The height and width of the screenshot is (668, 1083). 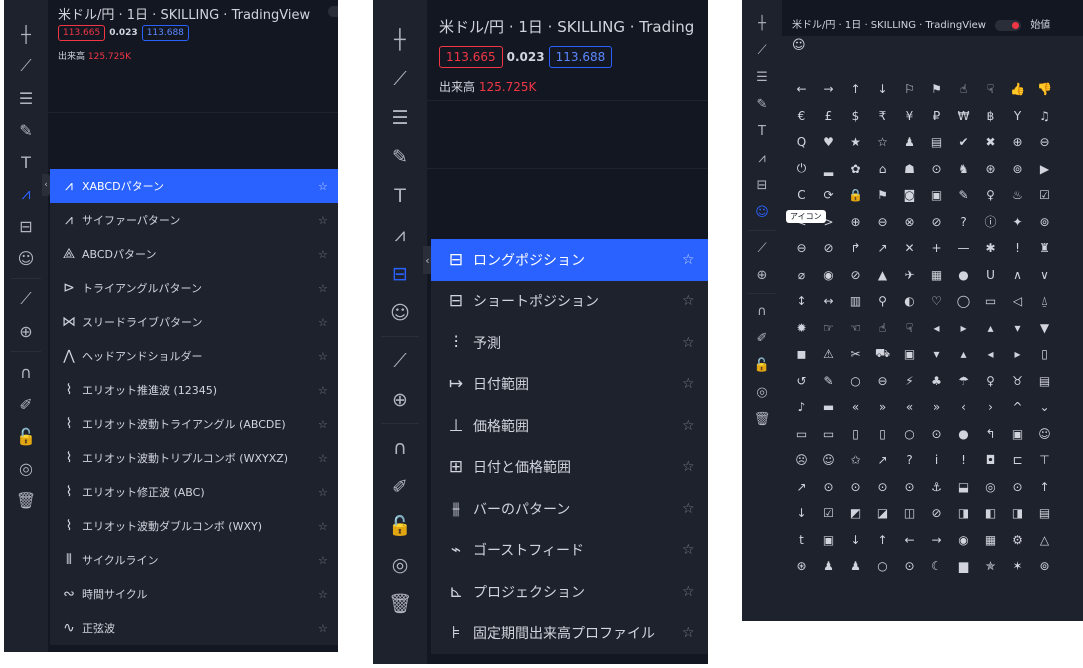 I want to click on emoji-cell: ⌂, so click(x=882, y=169).